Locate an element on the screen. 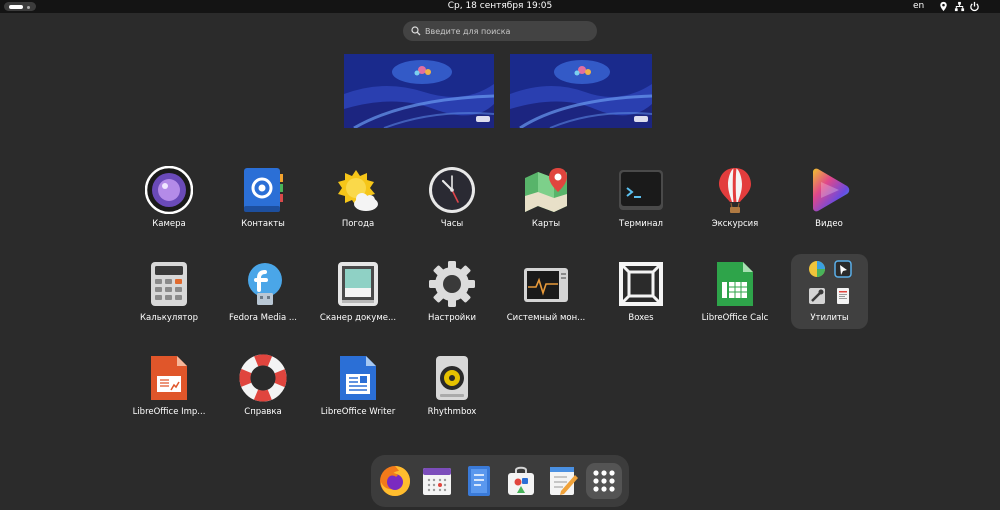 Image resolution: width=1000 pixels, height=510 pixels. contacts-icon is located at coordinates (263, 190).